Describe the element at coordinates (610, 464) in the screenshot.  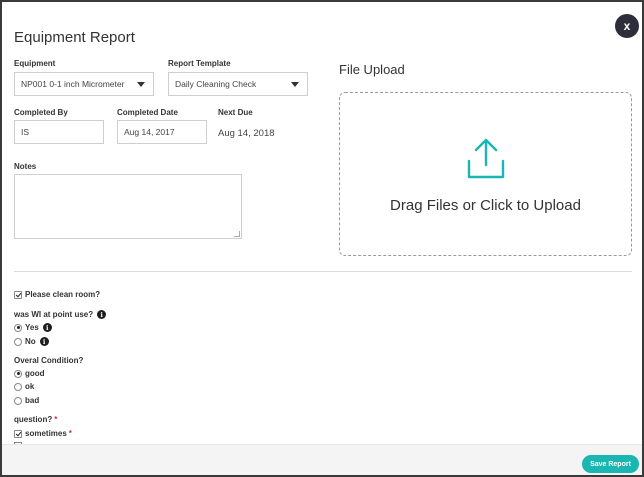
I see `save-report-button: Save Report` at that location.